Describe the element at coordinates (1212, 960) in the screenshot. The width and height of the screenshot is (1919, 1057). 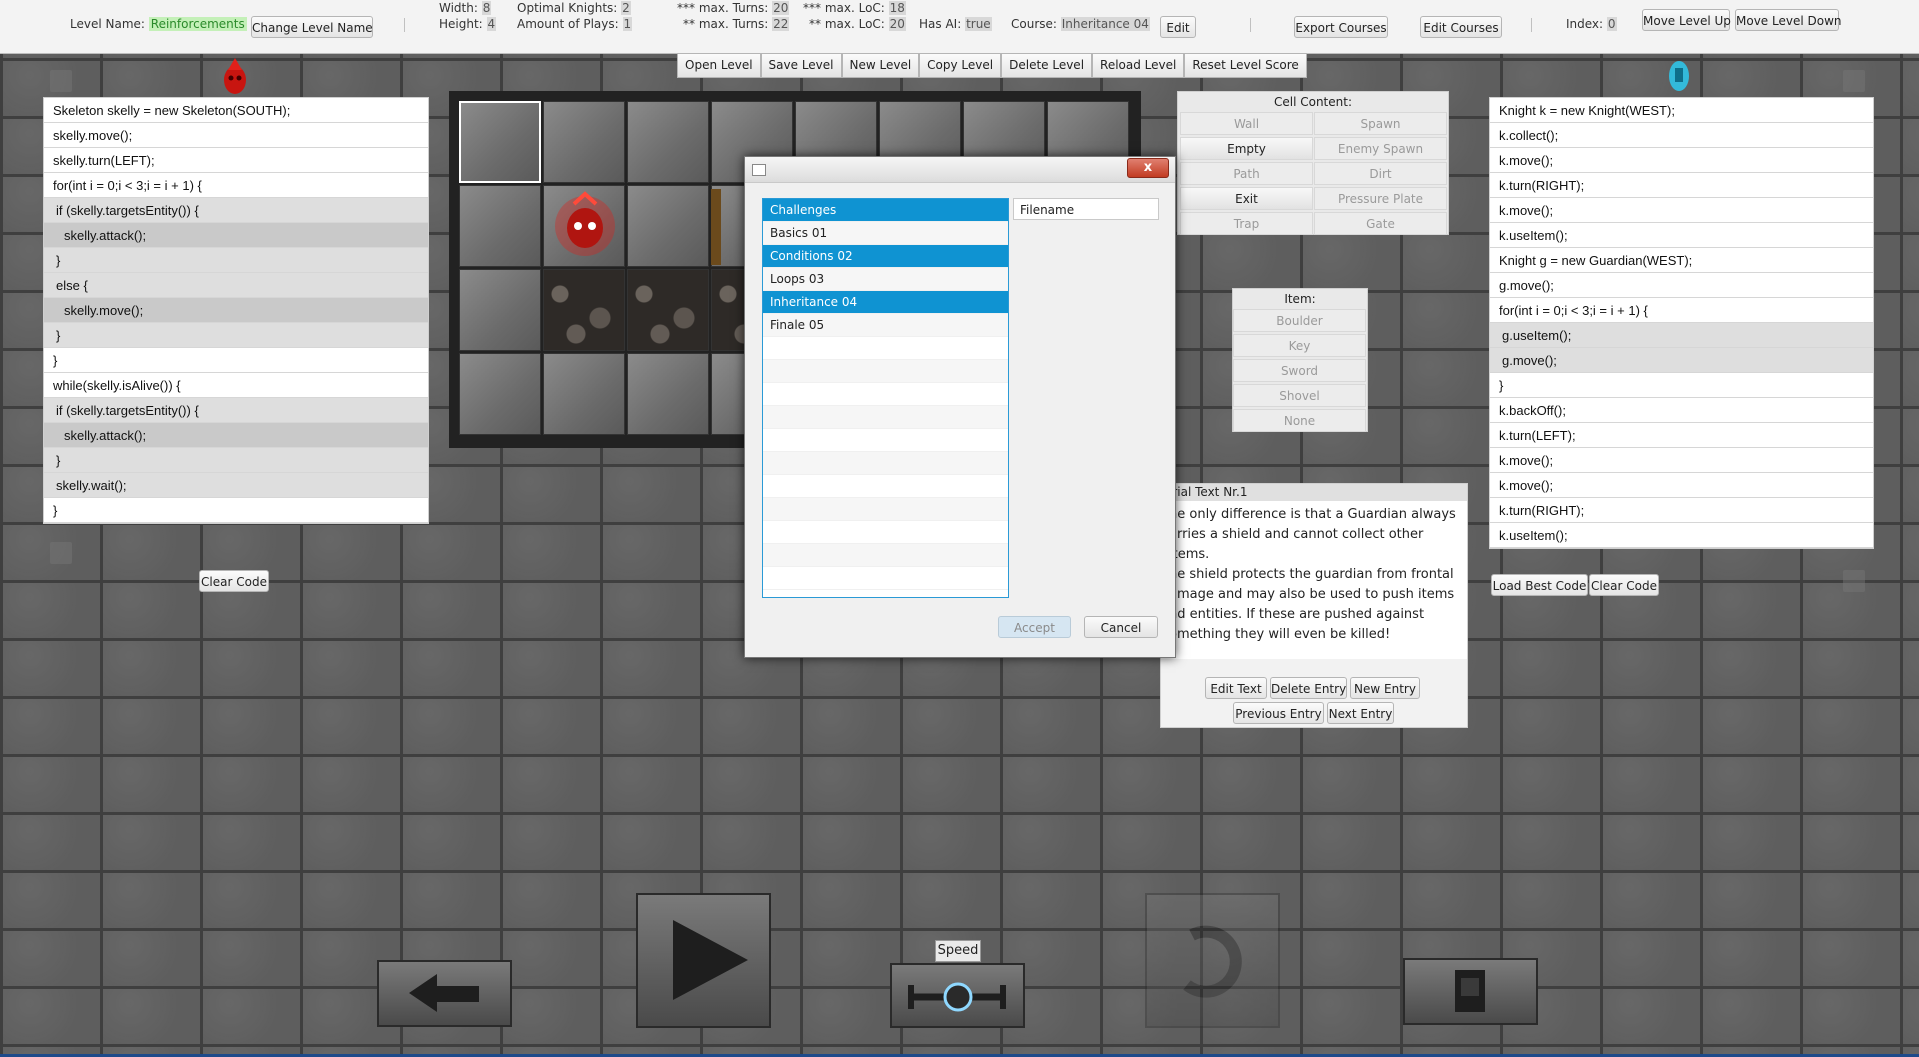
I see `reset-button` at that location.